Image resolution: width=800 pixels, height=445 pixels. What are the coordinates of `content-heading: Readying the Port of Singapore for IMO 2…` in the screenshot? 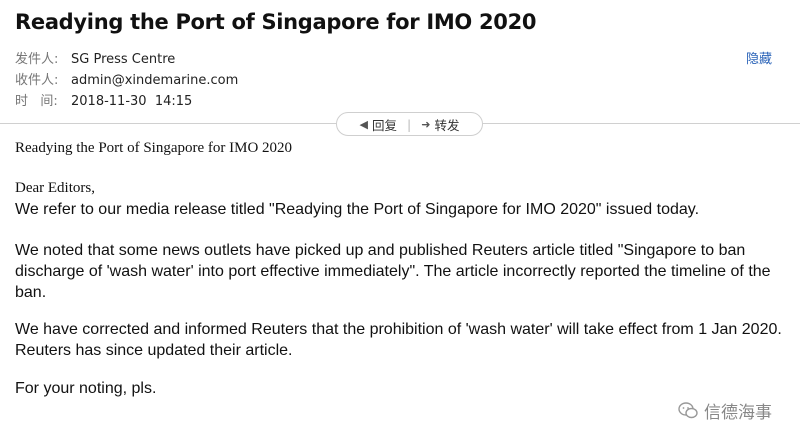 It's located at (154, 148).